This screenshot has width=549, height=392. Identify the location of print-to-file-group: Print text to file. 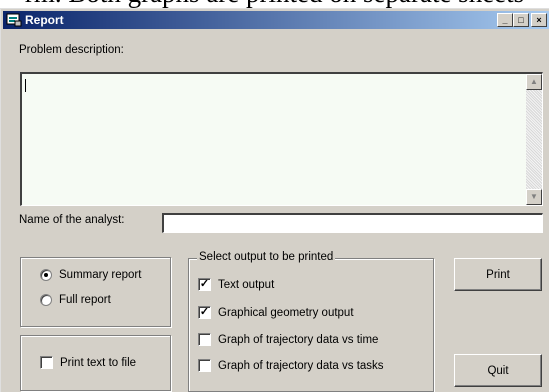
(95, 363).